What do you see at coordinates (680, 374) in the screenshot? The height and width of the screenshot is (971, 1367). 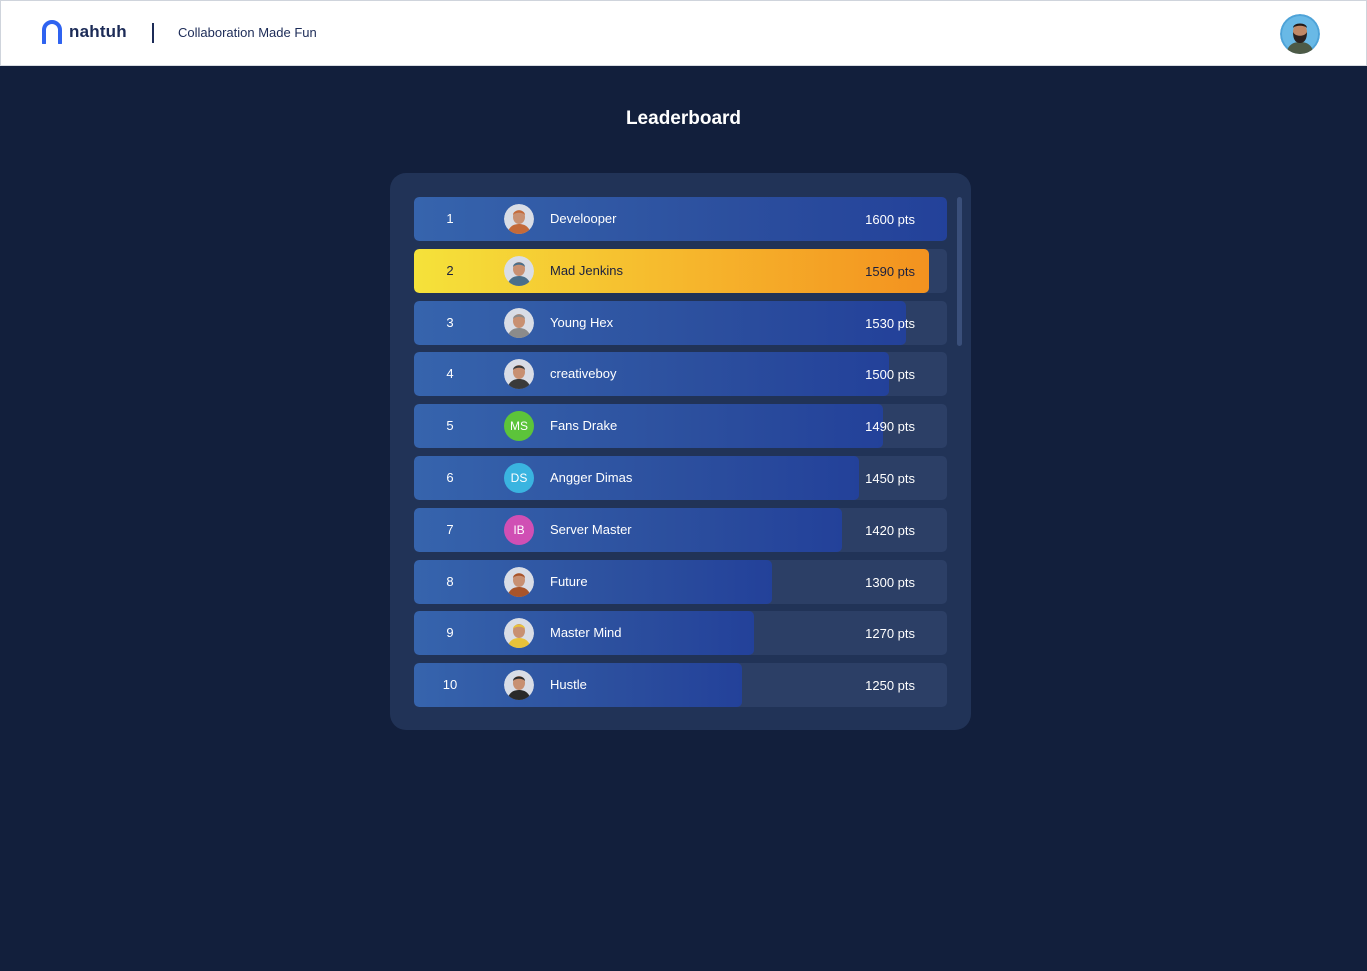 I see `leaderboard-row: 4 creativeboy 1500 pts` at bounding box center [680, 374].